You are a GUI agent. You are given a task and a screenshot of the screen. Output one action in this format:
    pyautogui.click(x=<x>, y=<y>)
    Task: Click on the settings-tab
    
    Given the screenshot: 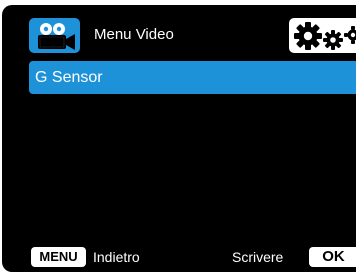 What is the action you would take?
    pyautogui.click(x=322, y=35)
    